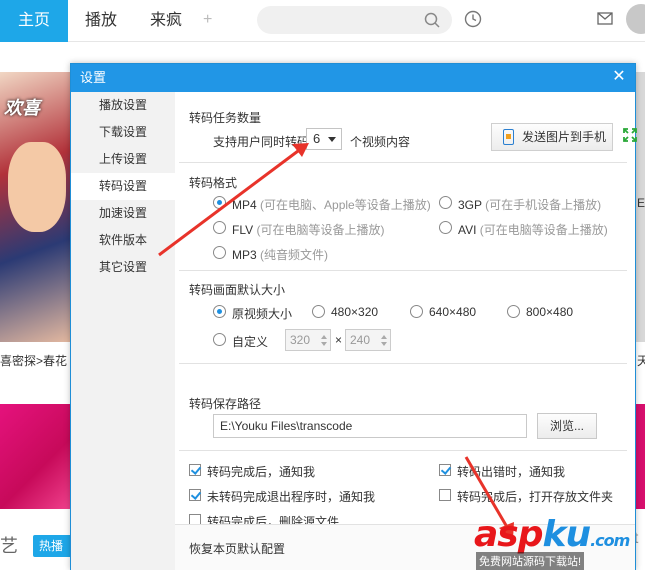 The image size is (645, 570). What do you see at coordinates (508, 534) in the screenshot?
I see `watermark-part: asp` at bounding box center [508, 534].